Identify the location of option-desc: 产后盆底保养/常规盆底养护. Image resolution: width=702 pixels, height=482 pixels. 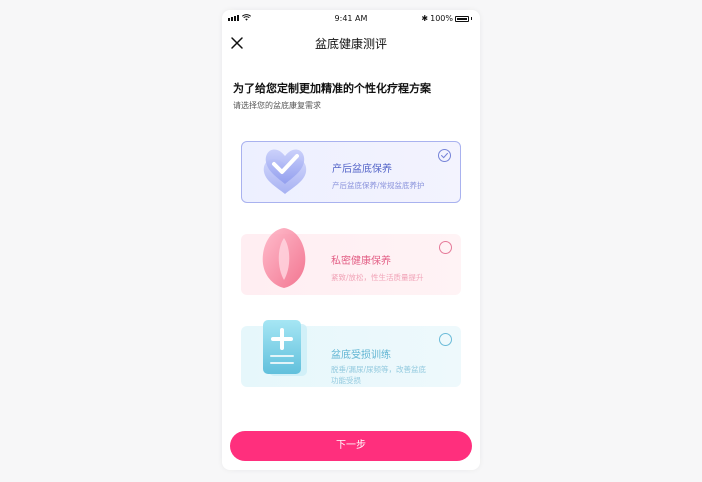
(378, 185).